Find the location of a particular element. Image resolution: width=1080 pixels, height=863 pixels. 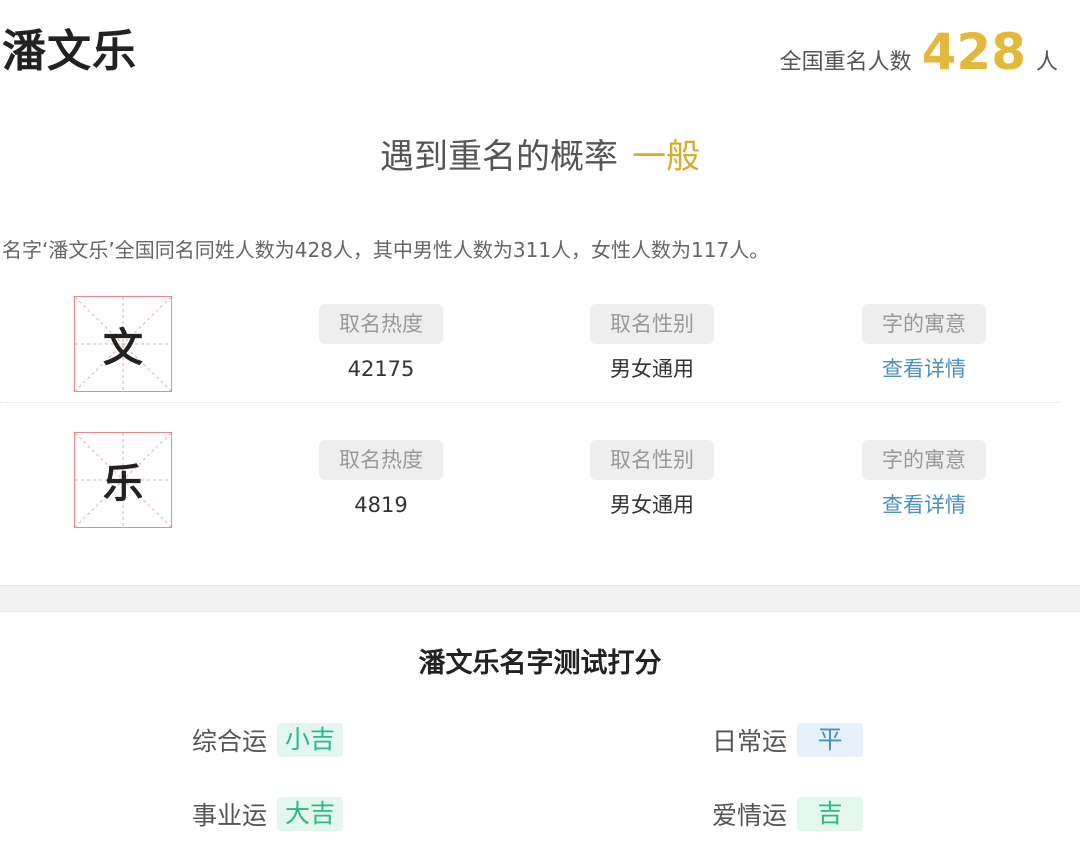

popularity-value: 4819 is located at coordinates (381, 505).